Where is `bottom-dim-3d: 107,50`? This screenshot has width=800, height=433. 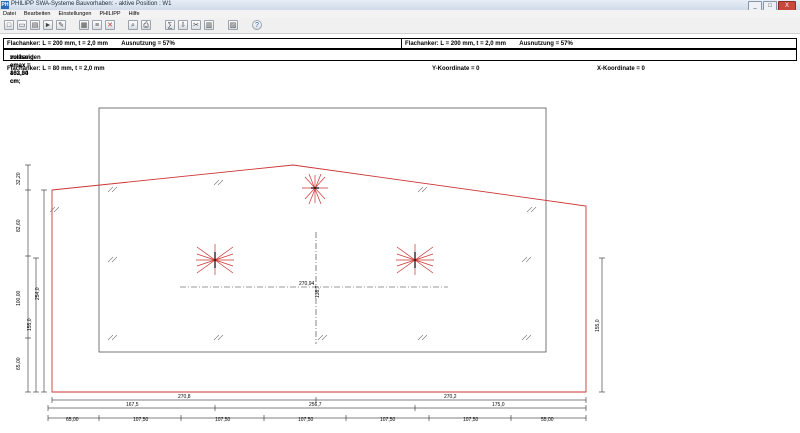 bottom-dim-3d: 107,50 is located at coordinates (306, 420).